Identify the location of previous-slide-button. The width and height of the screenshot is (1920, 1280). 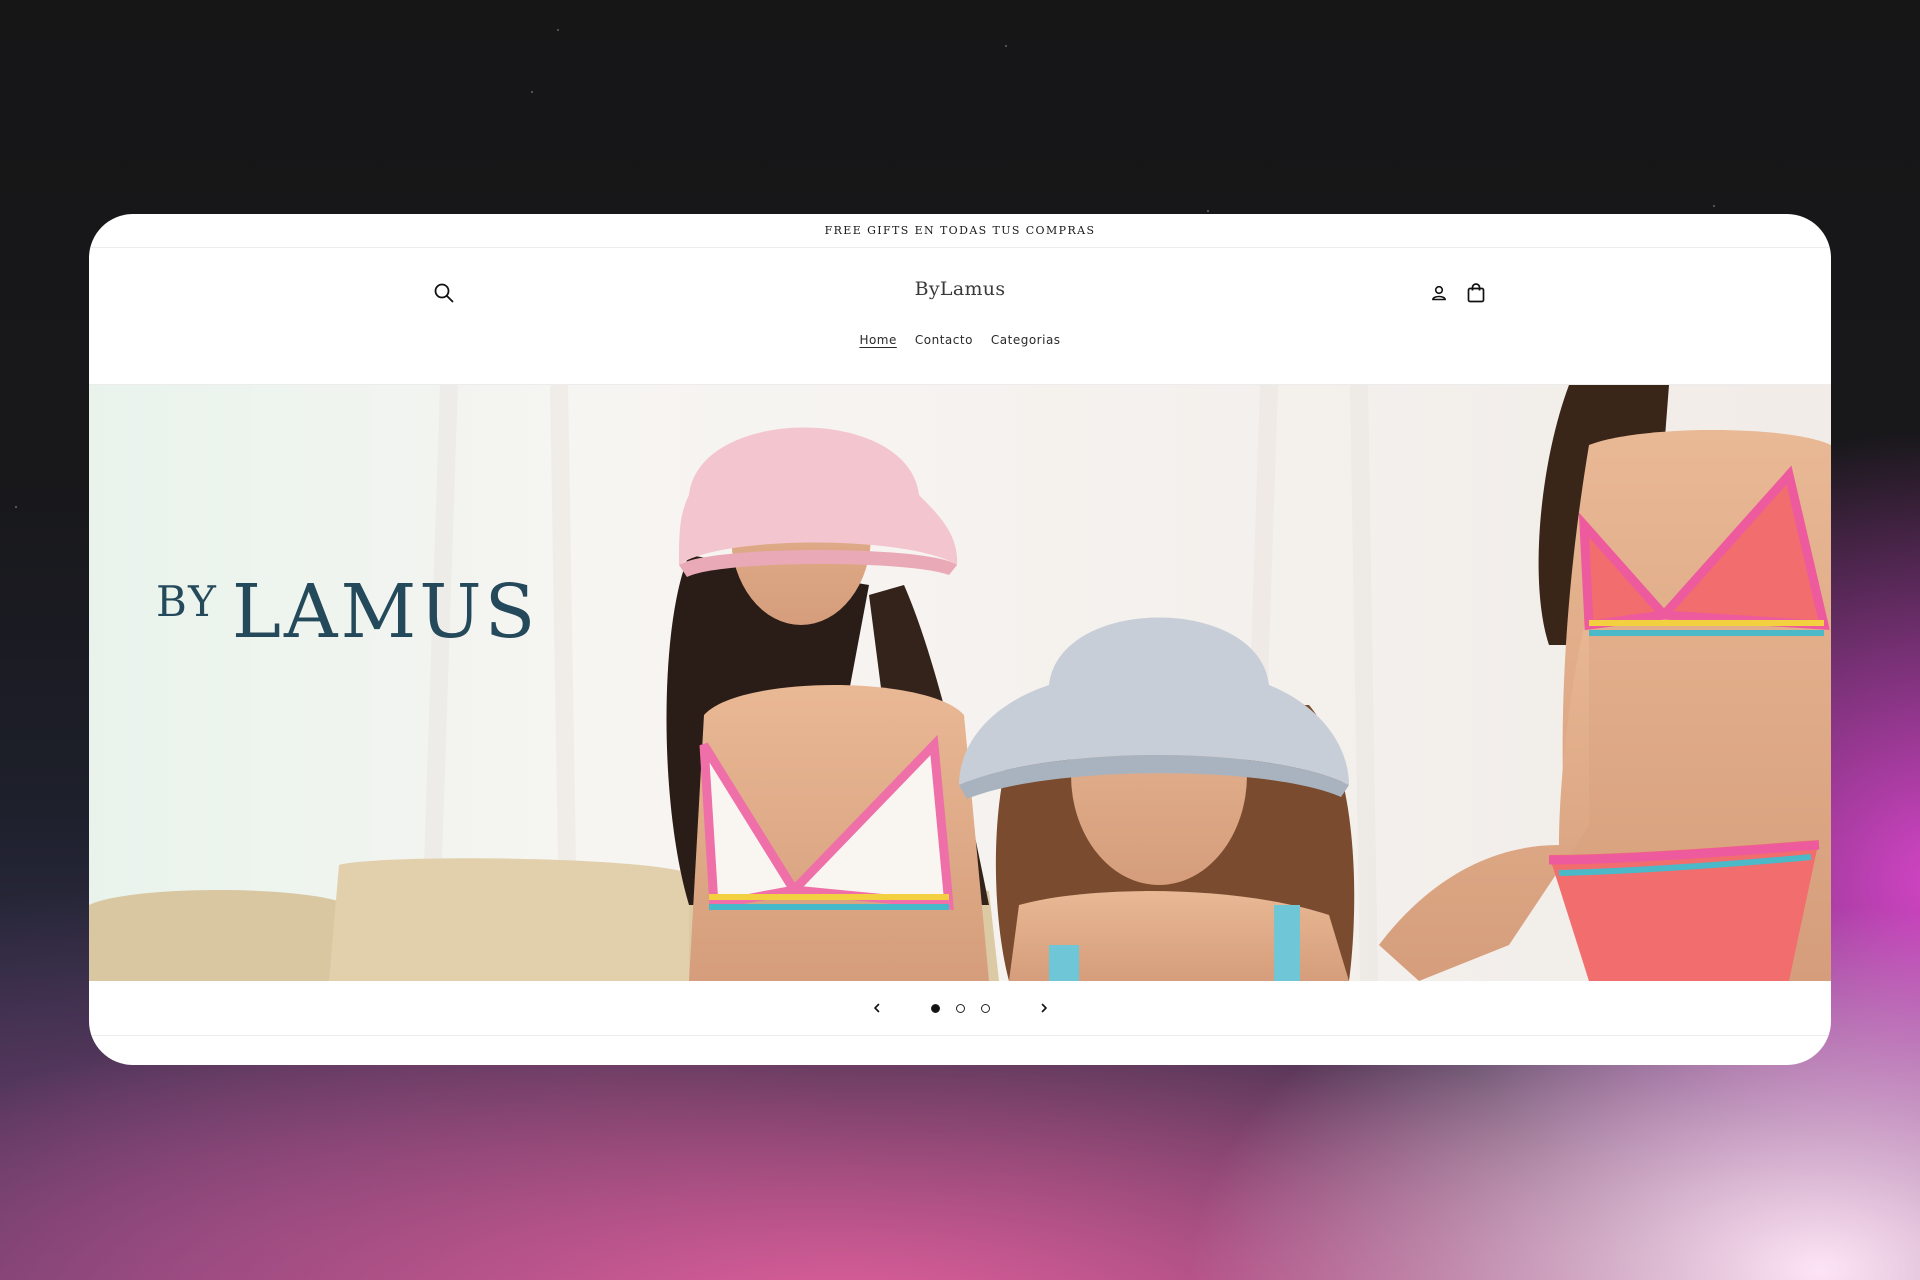
(877, 1008).